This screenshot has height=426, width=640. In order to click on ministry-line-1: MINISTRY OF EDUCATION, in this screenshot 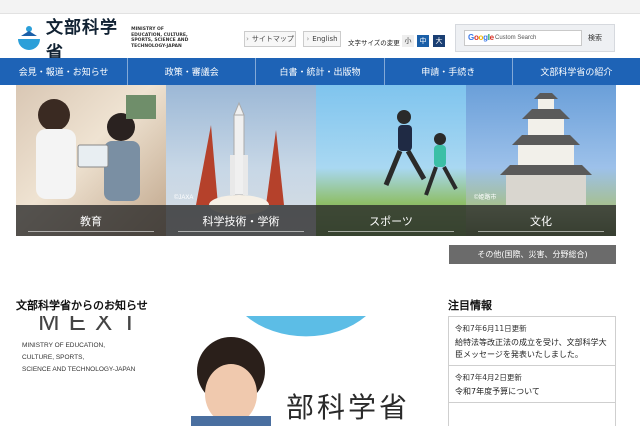, I will do `click(64, 345)`.